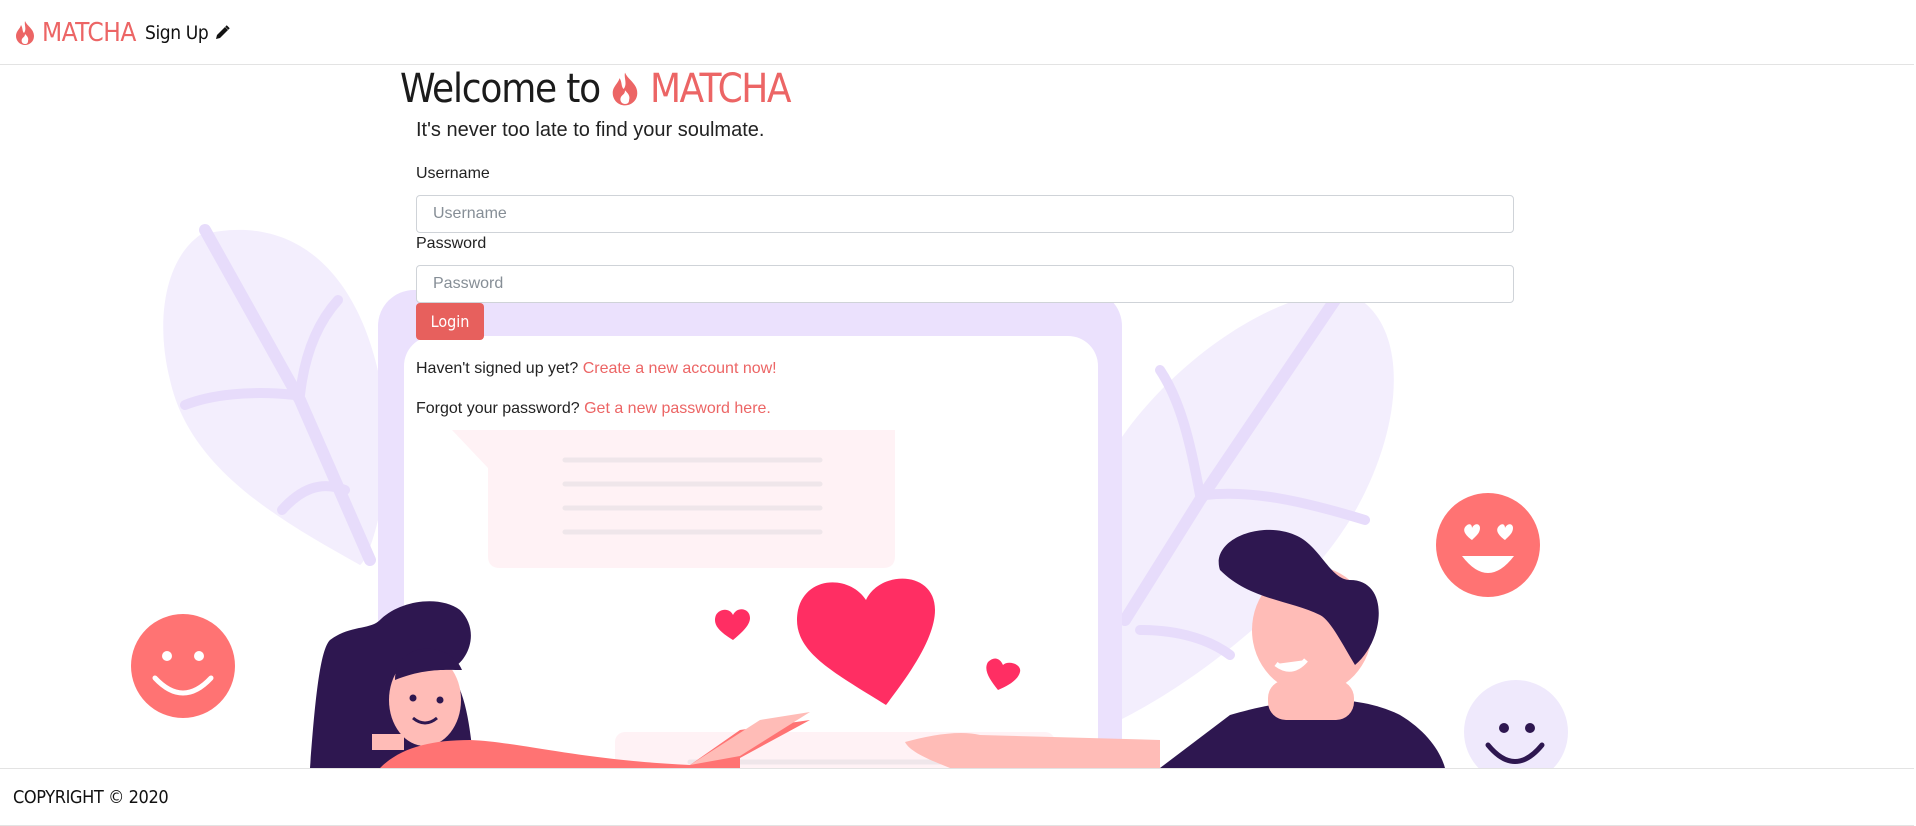  What do you see at coordinates (91, 797) in the screenshot?
I see `copyright-text: COPYRIGHT © 2020` at bounding box center [91, 797].